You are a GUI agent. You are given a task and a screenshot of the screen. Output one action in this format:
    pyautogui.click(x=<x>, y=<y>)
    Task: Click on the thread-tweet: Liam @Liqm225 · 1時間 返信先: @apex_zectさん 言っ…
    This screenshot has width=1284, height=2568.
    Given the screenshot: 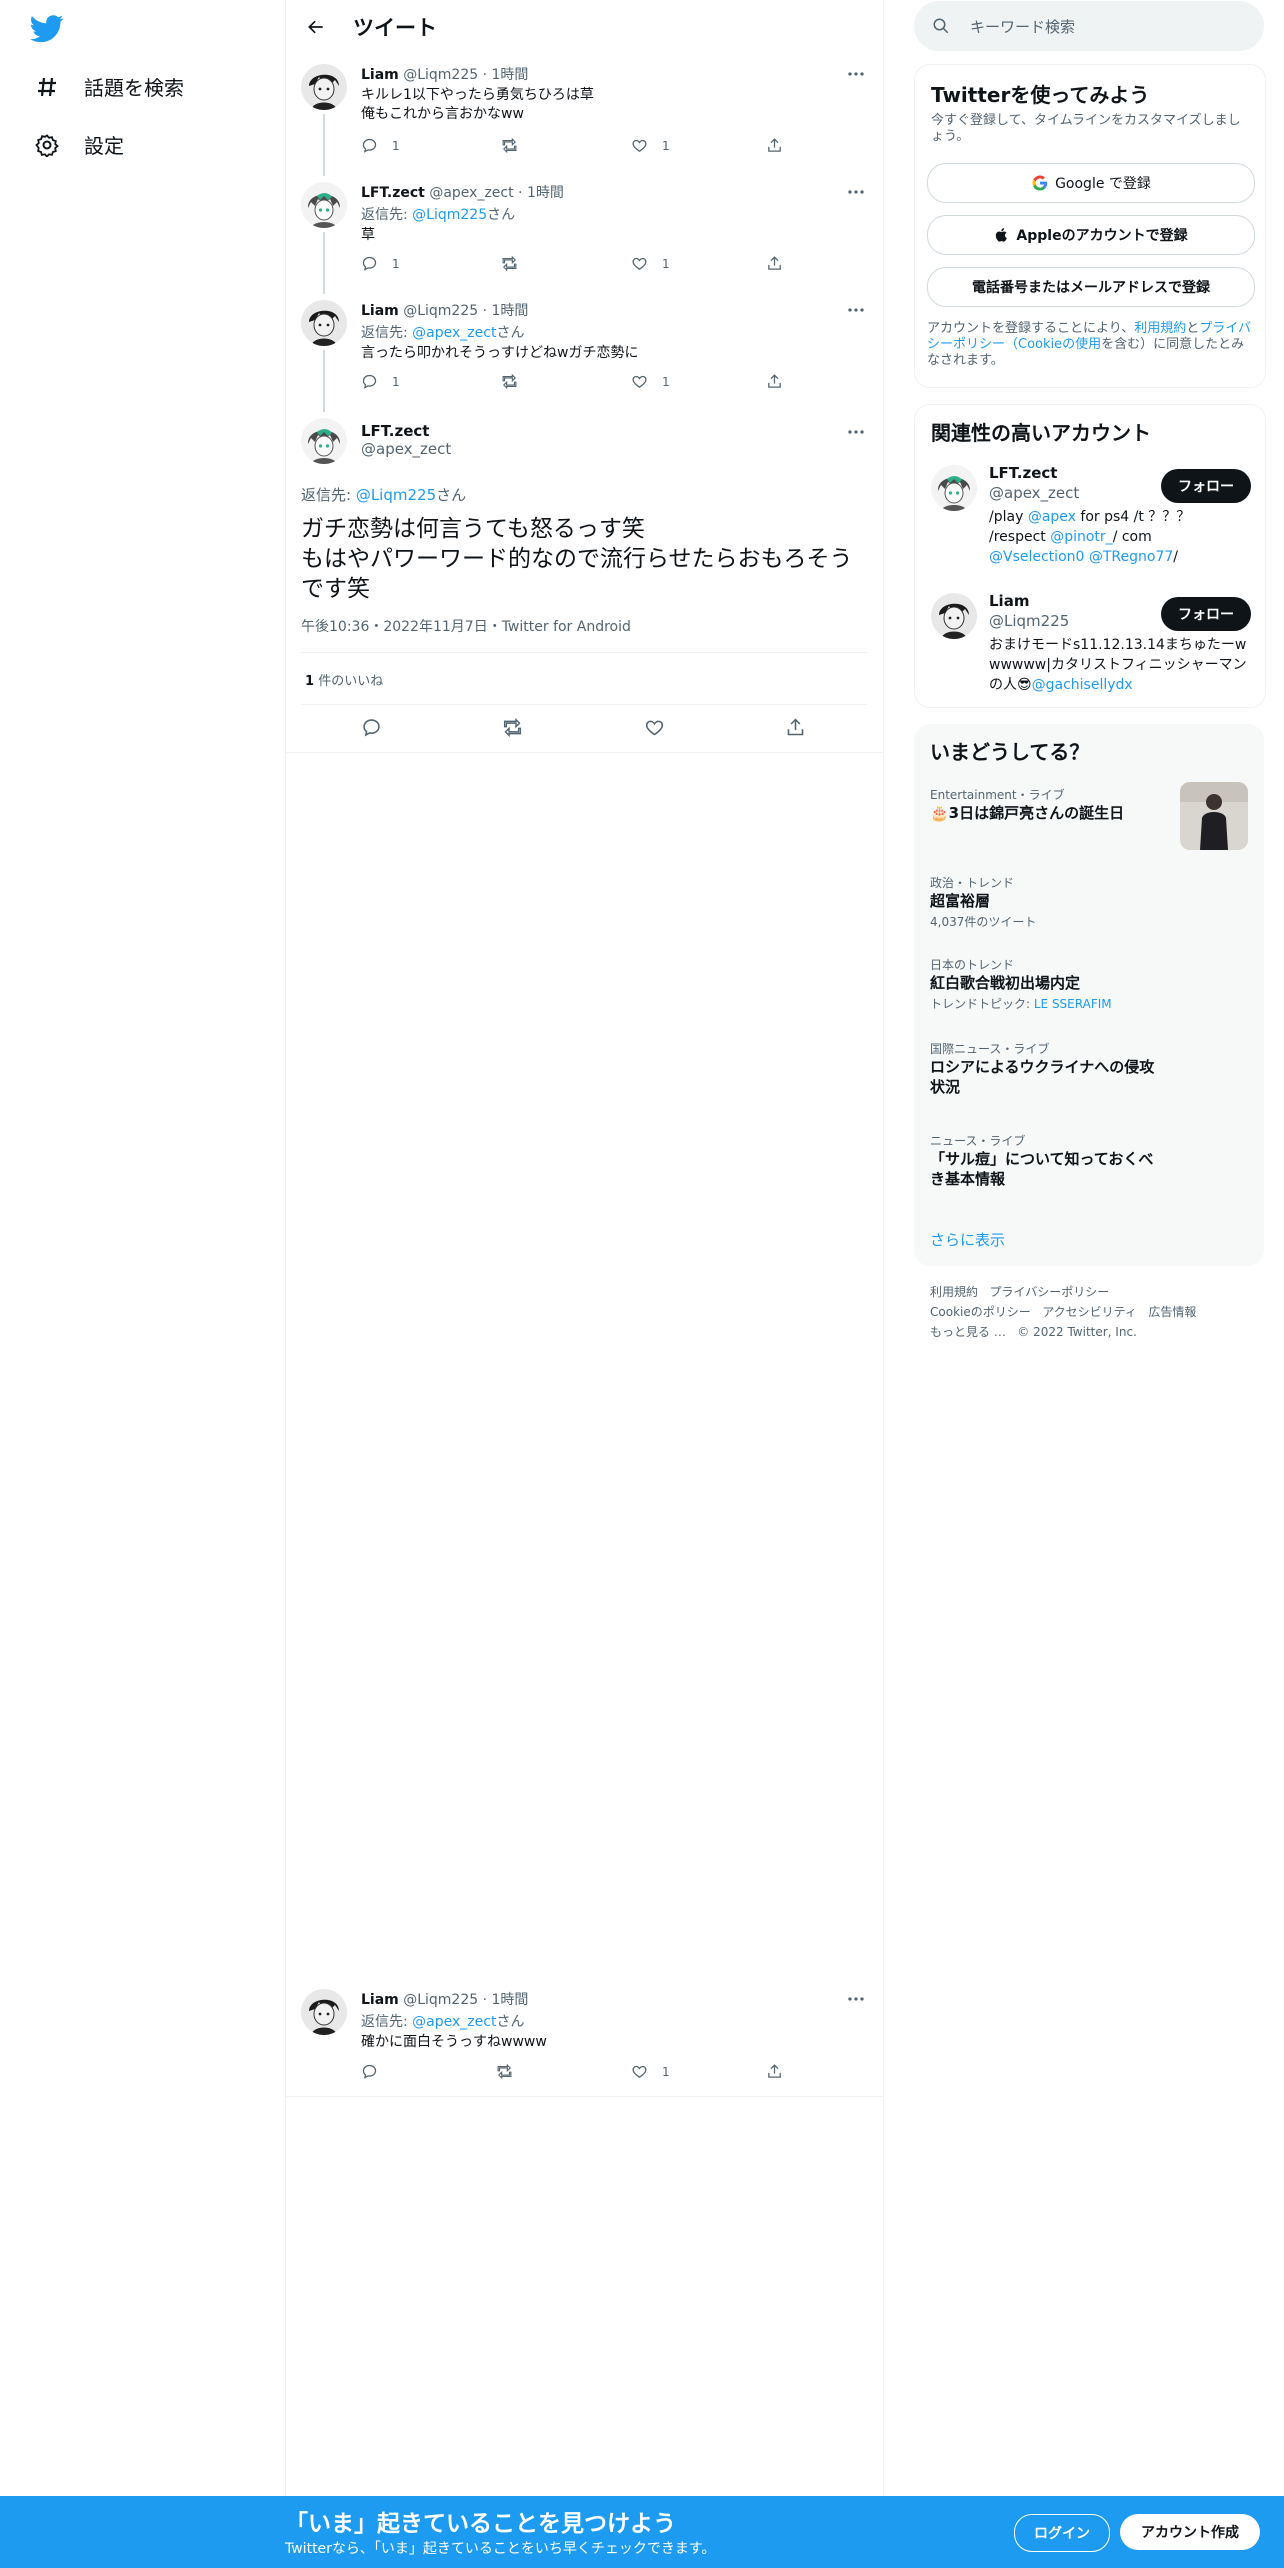 What is the action you would take?
    pyautogui.click(x=584, y=347)
    